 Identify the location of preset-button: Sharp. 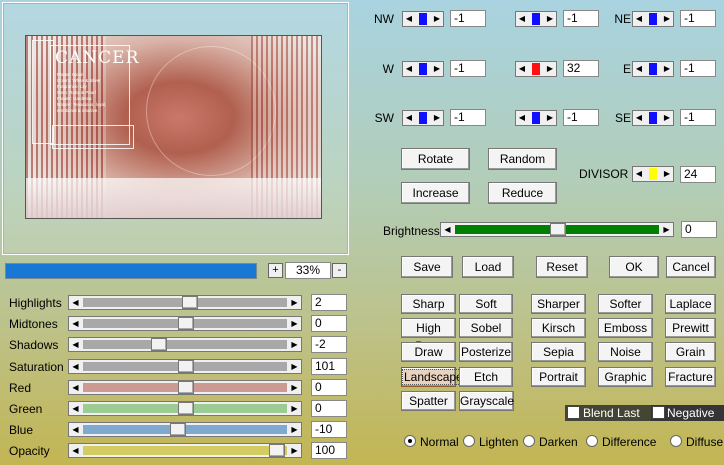
(428, 304).